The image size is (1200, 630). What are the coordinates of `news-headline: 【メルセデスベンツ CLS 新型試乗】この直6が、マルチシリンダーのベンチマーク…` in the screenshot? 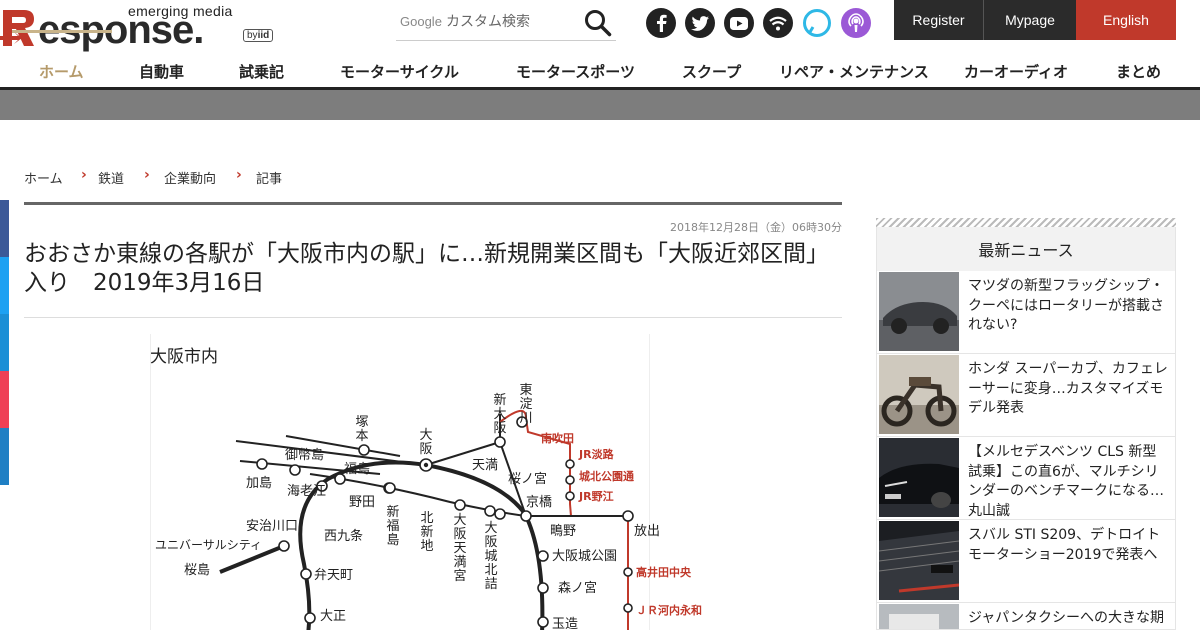 It's located at (1069, 482).